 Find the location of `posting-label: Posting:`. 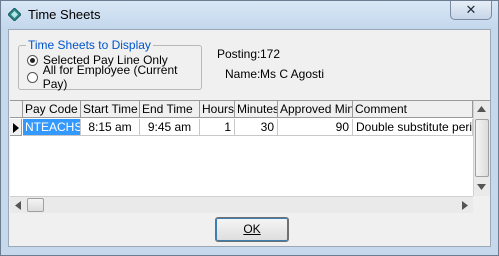

posting-label: Posting: is located at coordinates (239, 54).